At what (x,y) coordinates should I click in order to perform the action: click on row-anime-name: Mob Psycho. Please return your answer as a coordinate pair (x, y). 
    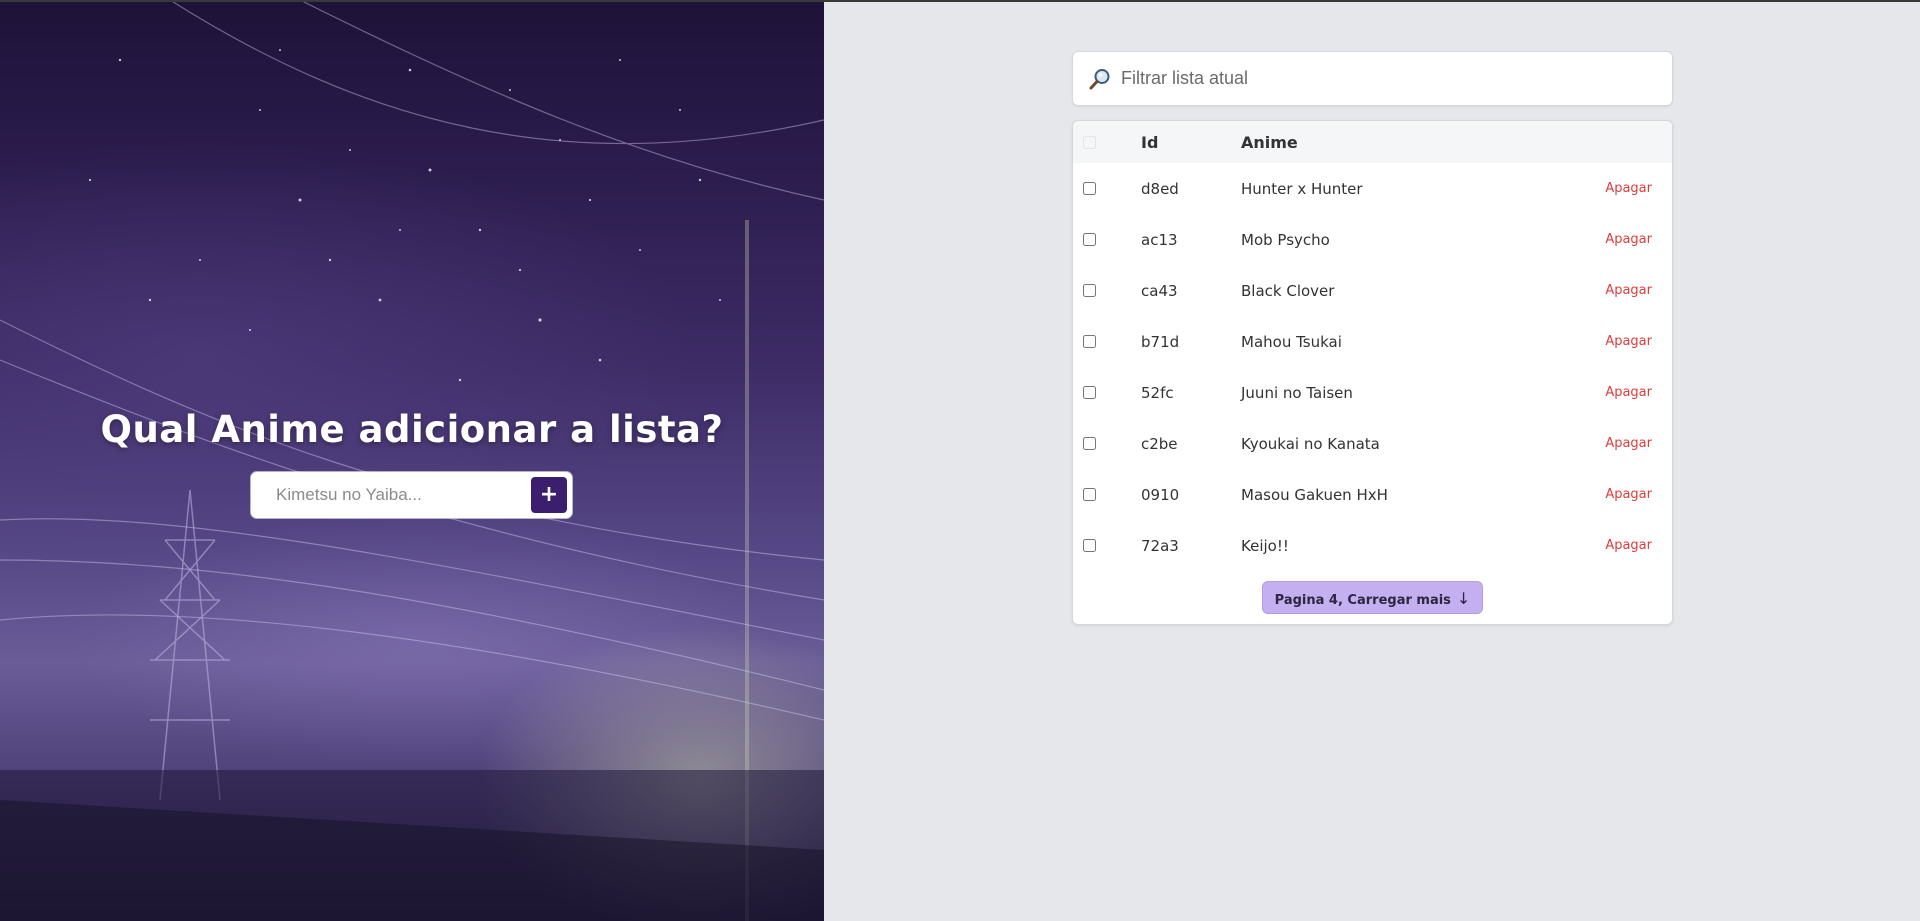
    Looking at the image, I should click on (1285, 239).